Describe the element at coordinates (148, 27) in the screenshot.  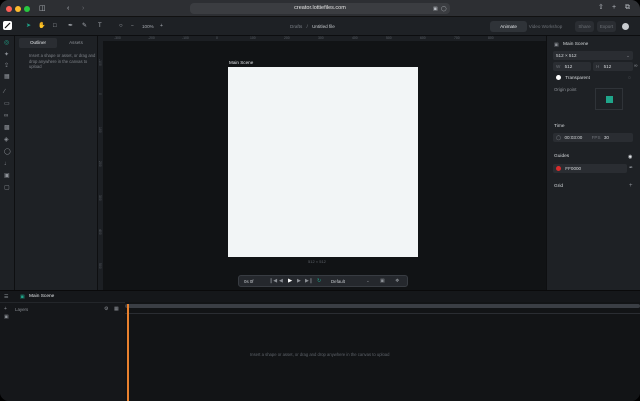
I see `zoom-level: 100%` at that location.